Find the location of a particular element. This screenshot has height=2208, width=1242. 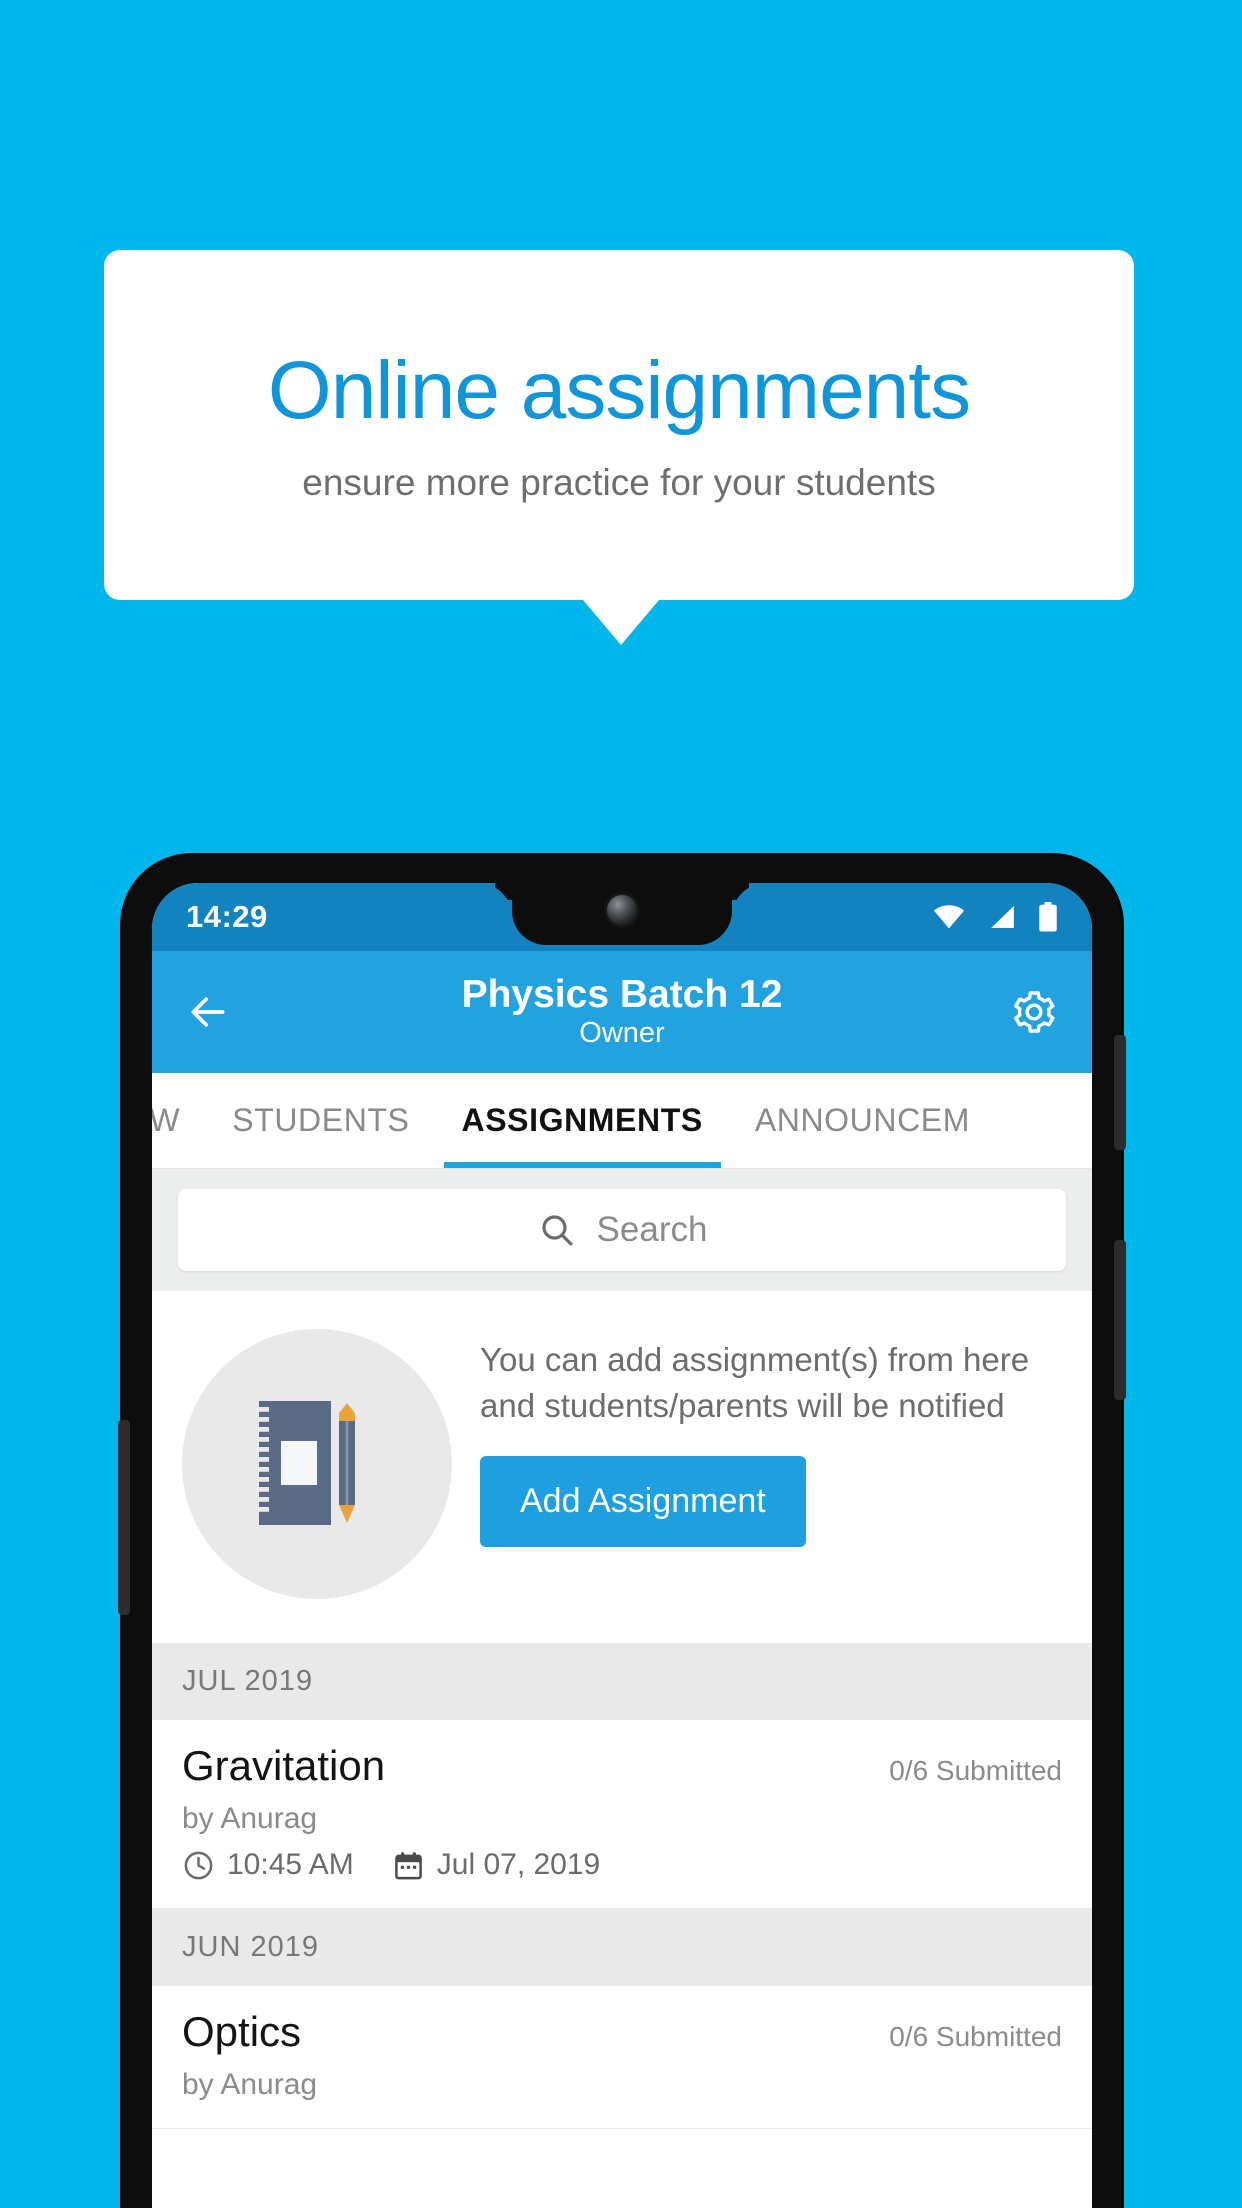

app-bar-titles: Physics Batch 12 Owner is located at coordinates (622, 1012).